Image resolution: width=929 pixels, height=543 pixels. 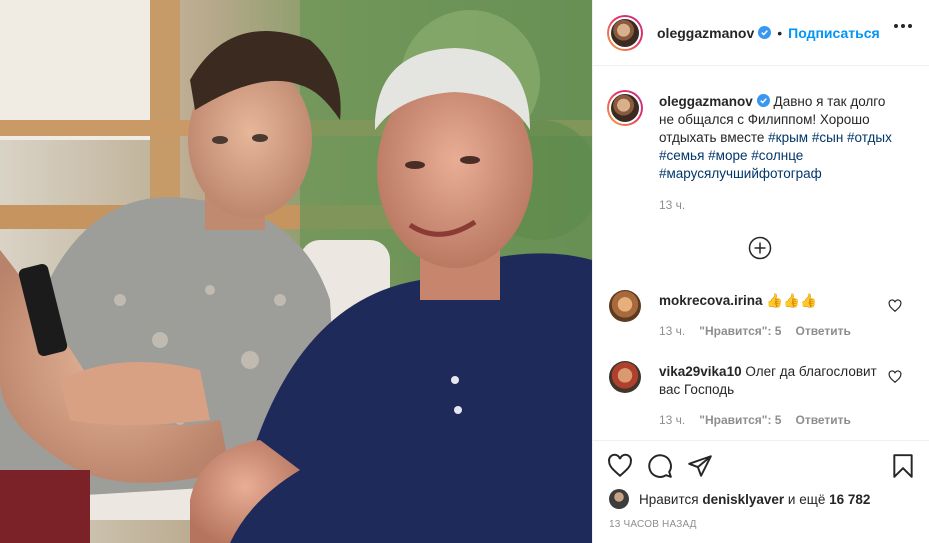 What do you see at coordinates (760, 248) in the screenshot?
I see `load-more-comments-plus-icon` at bounding box center [760, 248].